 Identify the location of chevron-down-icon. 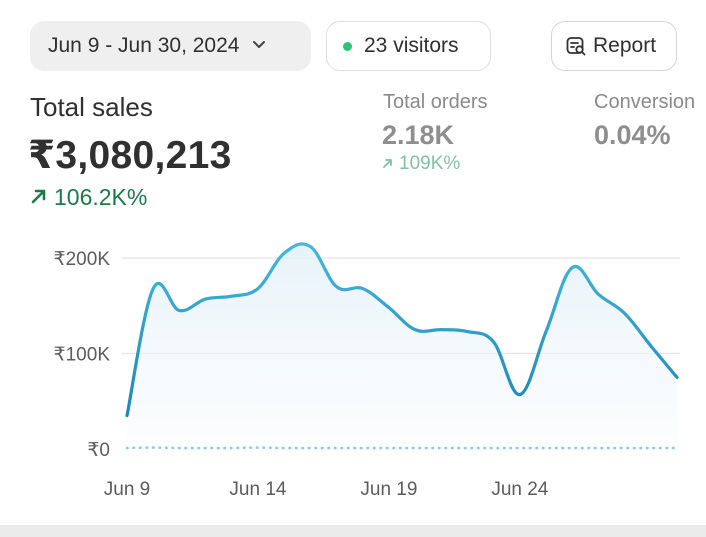
(259, 46).